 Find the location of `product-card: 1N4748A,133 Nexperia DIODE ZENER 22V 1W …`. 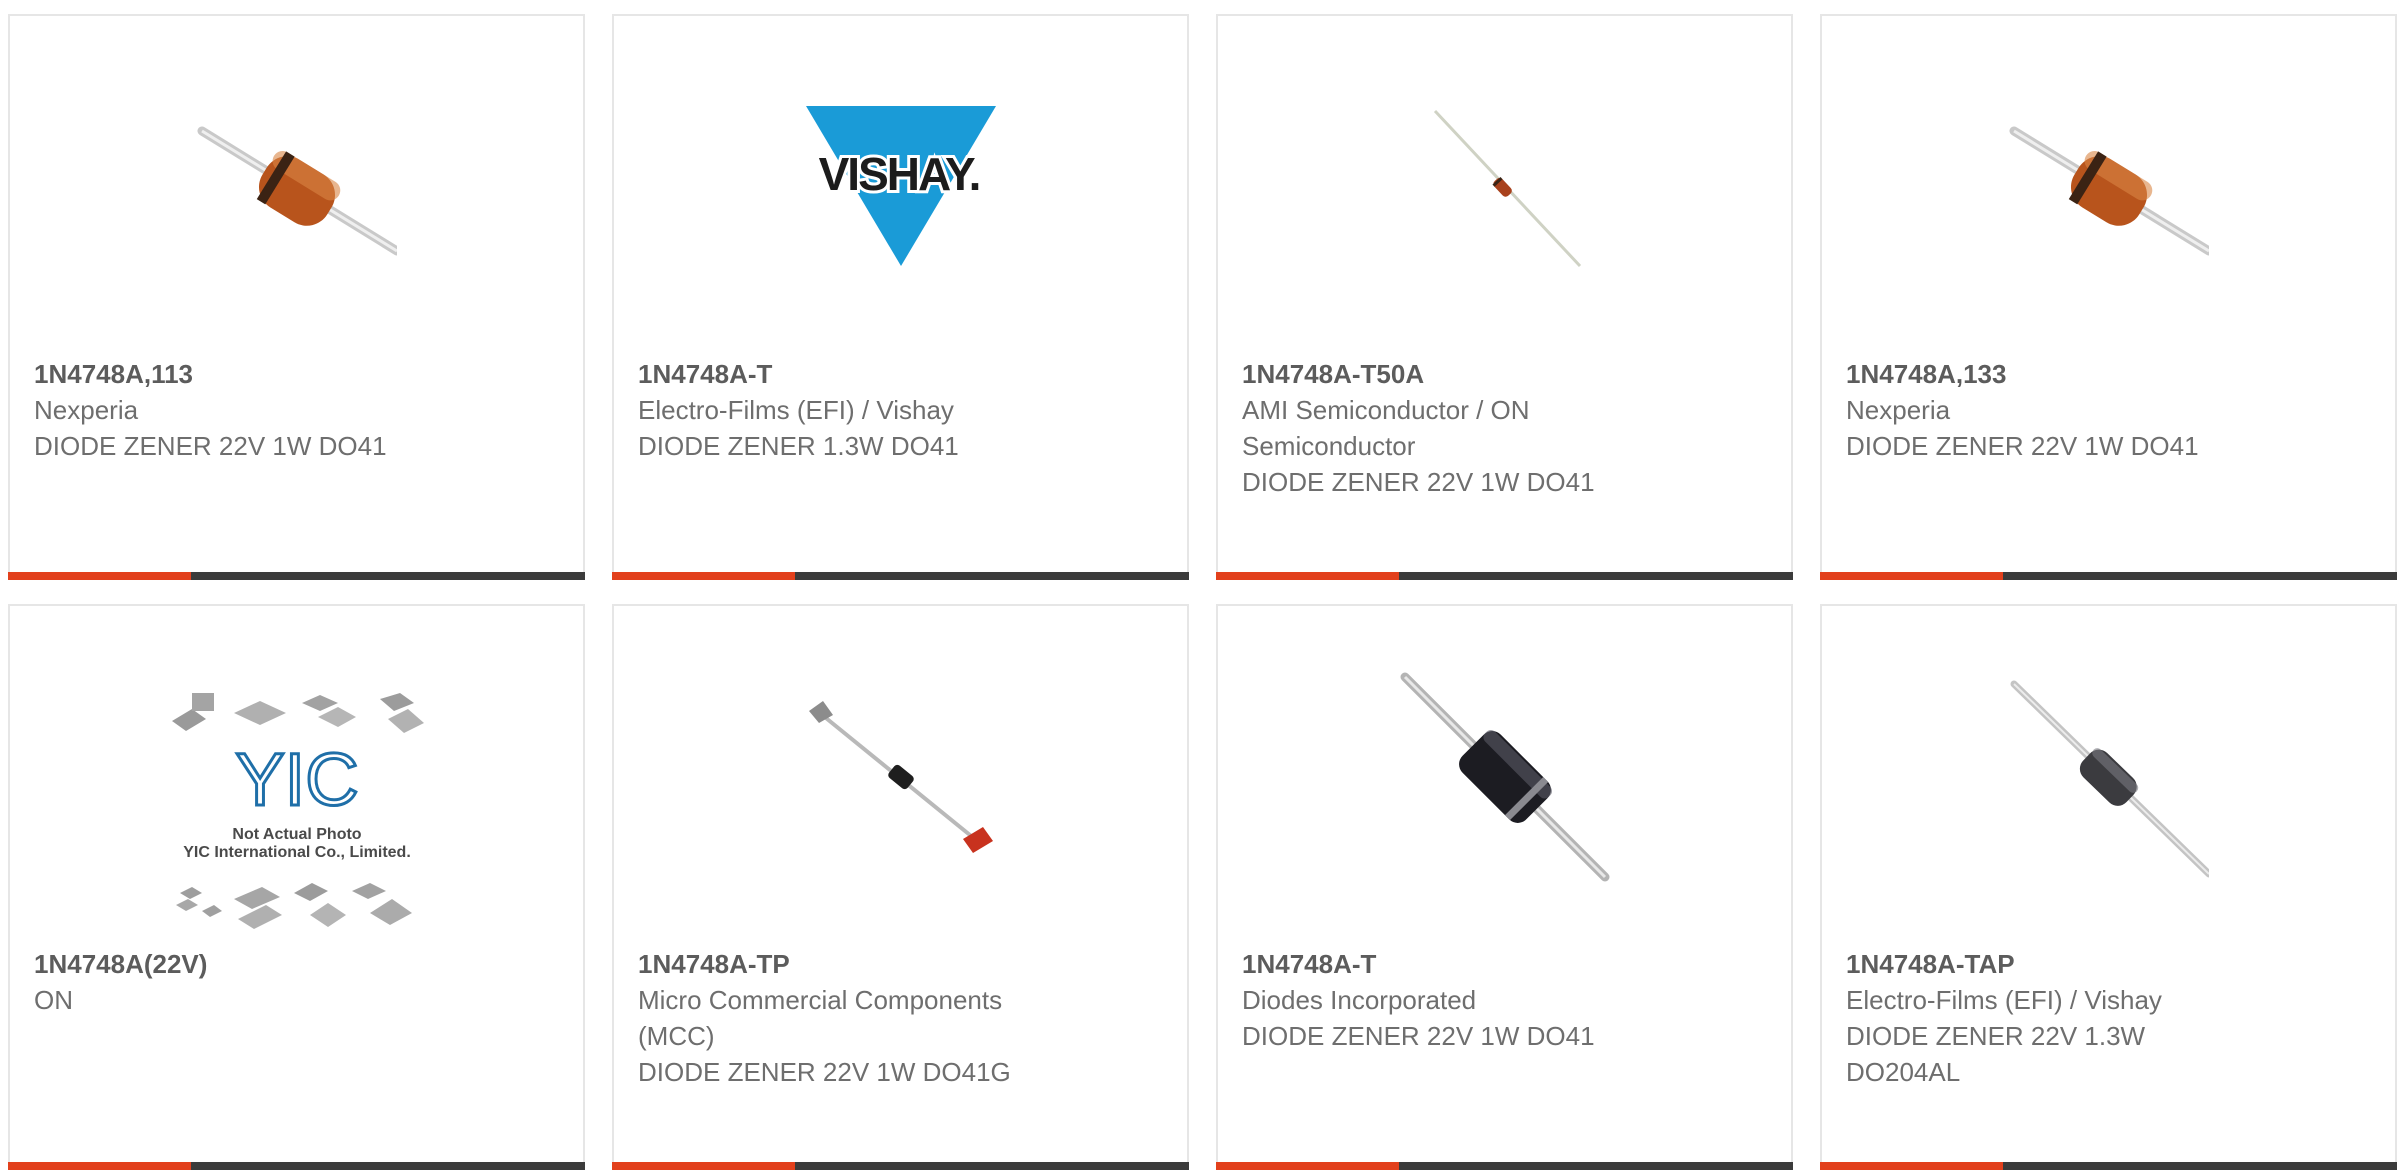

product-card: 1N4748A,133 Nexperia DIODE ZENER 22V 1W … is located at coordinates (2108, 297).